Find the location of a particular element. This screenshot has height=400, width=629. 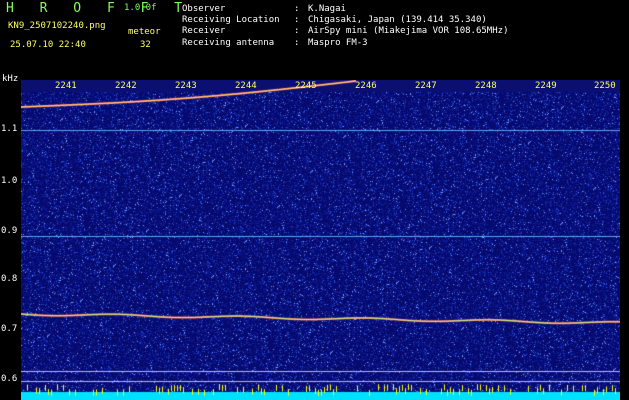

time-tick: 2247 is located at coordinates (426, 86).